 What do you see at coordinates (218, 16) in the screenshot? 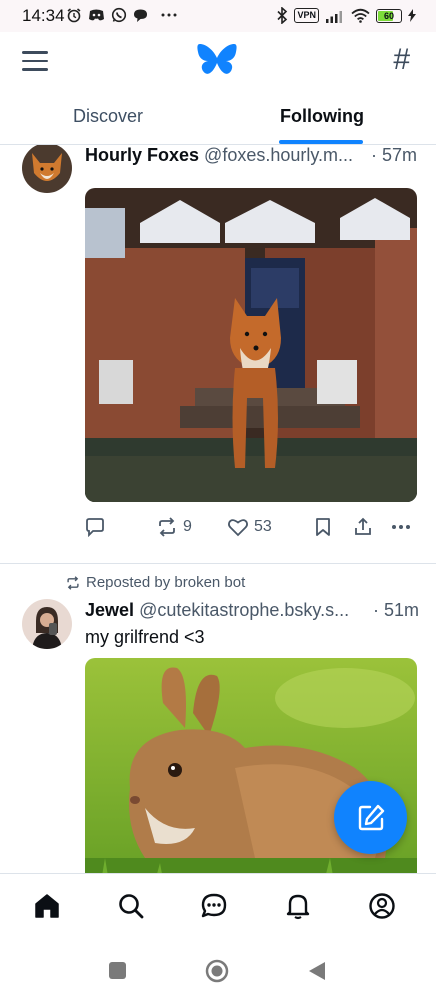
I see `status-bar: 14:34 VPN 60` at bounding box center [218, 16].